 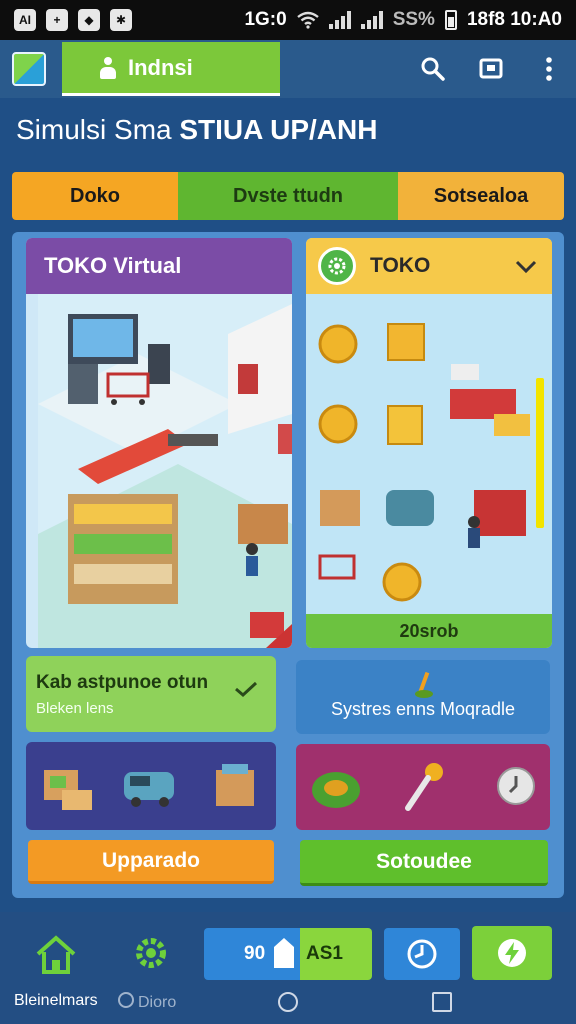 What do you see at coordinates (98, 129) in the screenshot?
I see `page-title-light: Simulsi Sma` at bounding box center [98, 129].